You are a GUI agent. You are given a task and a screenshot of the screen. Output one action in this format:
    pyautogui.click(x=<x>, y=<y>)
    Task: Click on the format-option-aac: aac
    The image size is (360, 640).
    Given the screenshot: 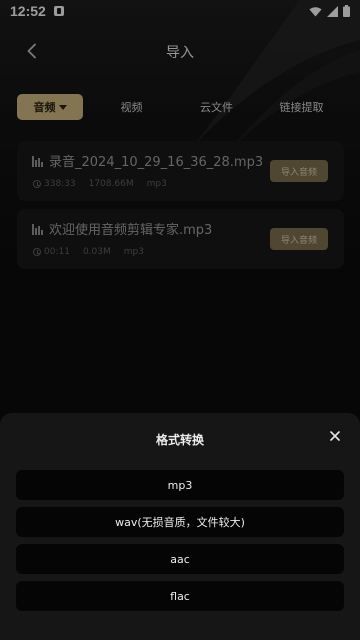 What is the action you would take?
    pyautogui.click(x=180, y=559)
    